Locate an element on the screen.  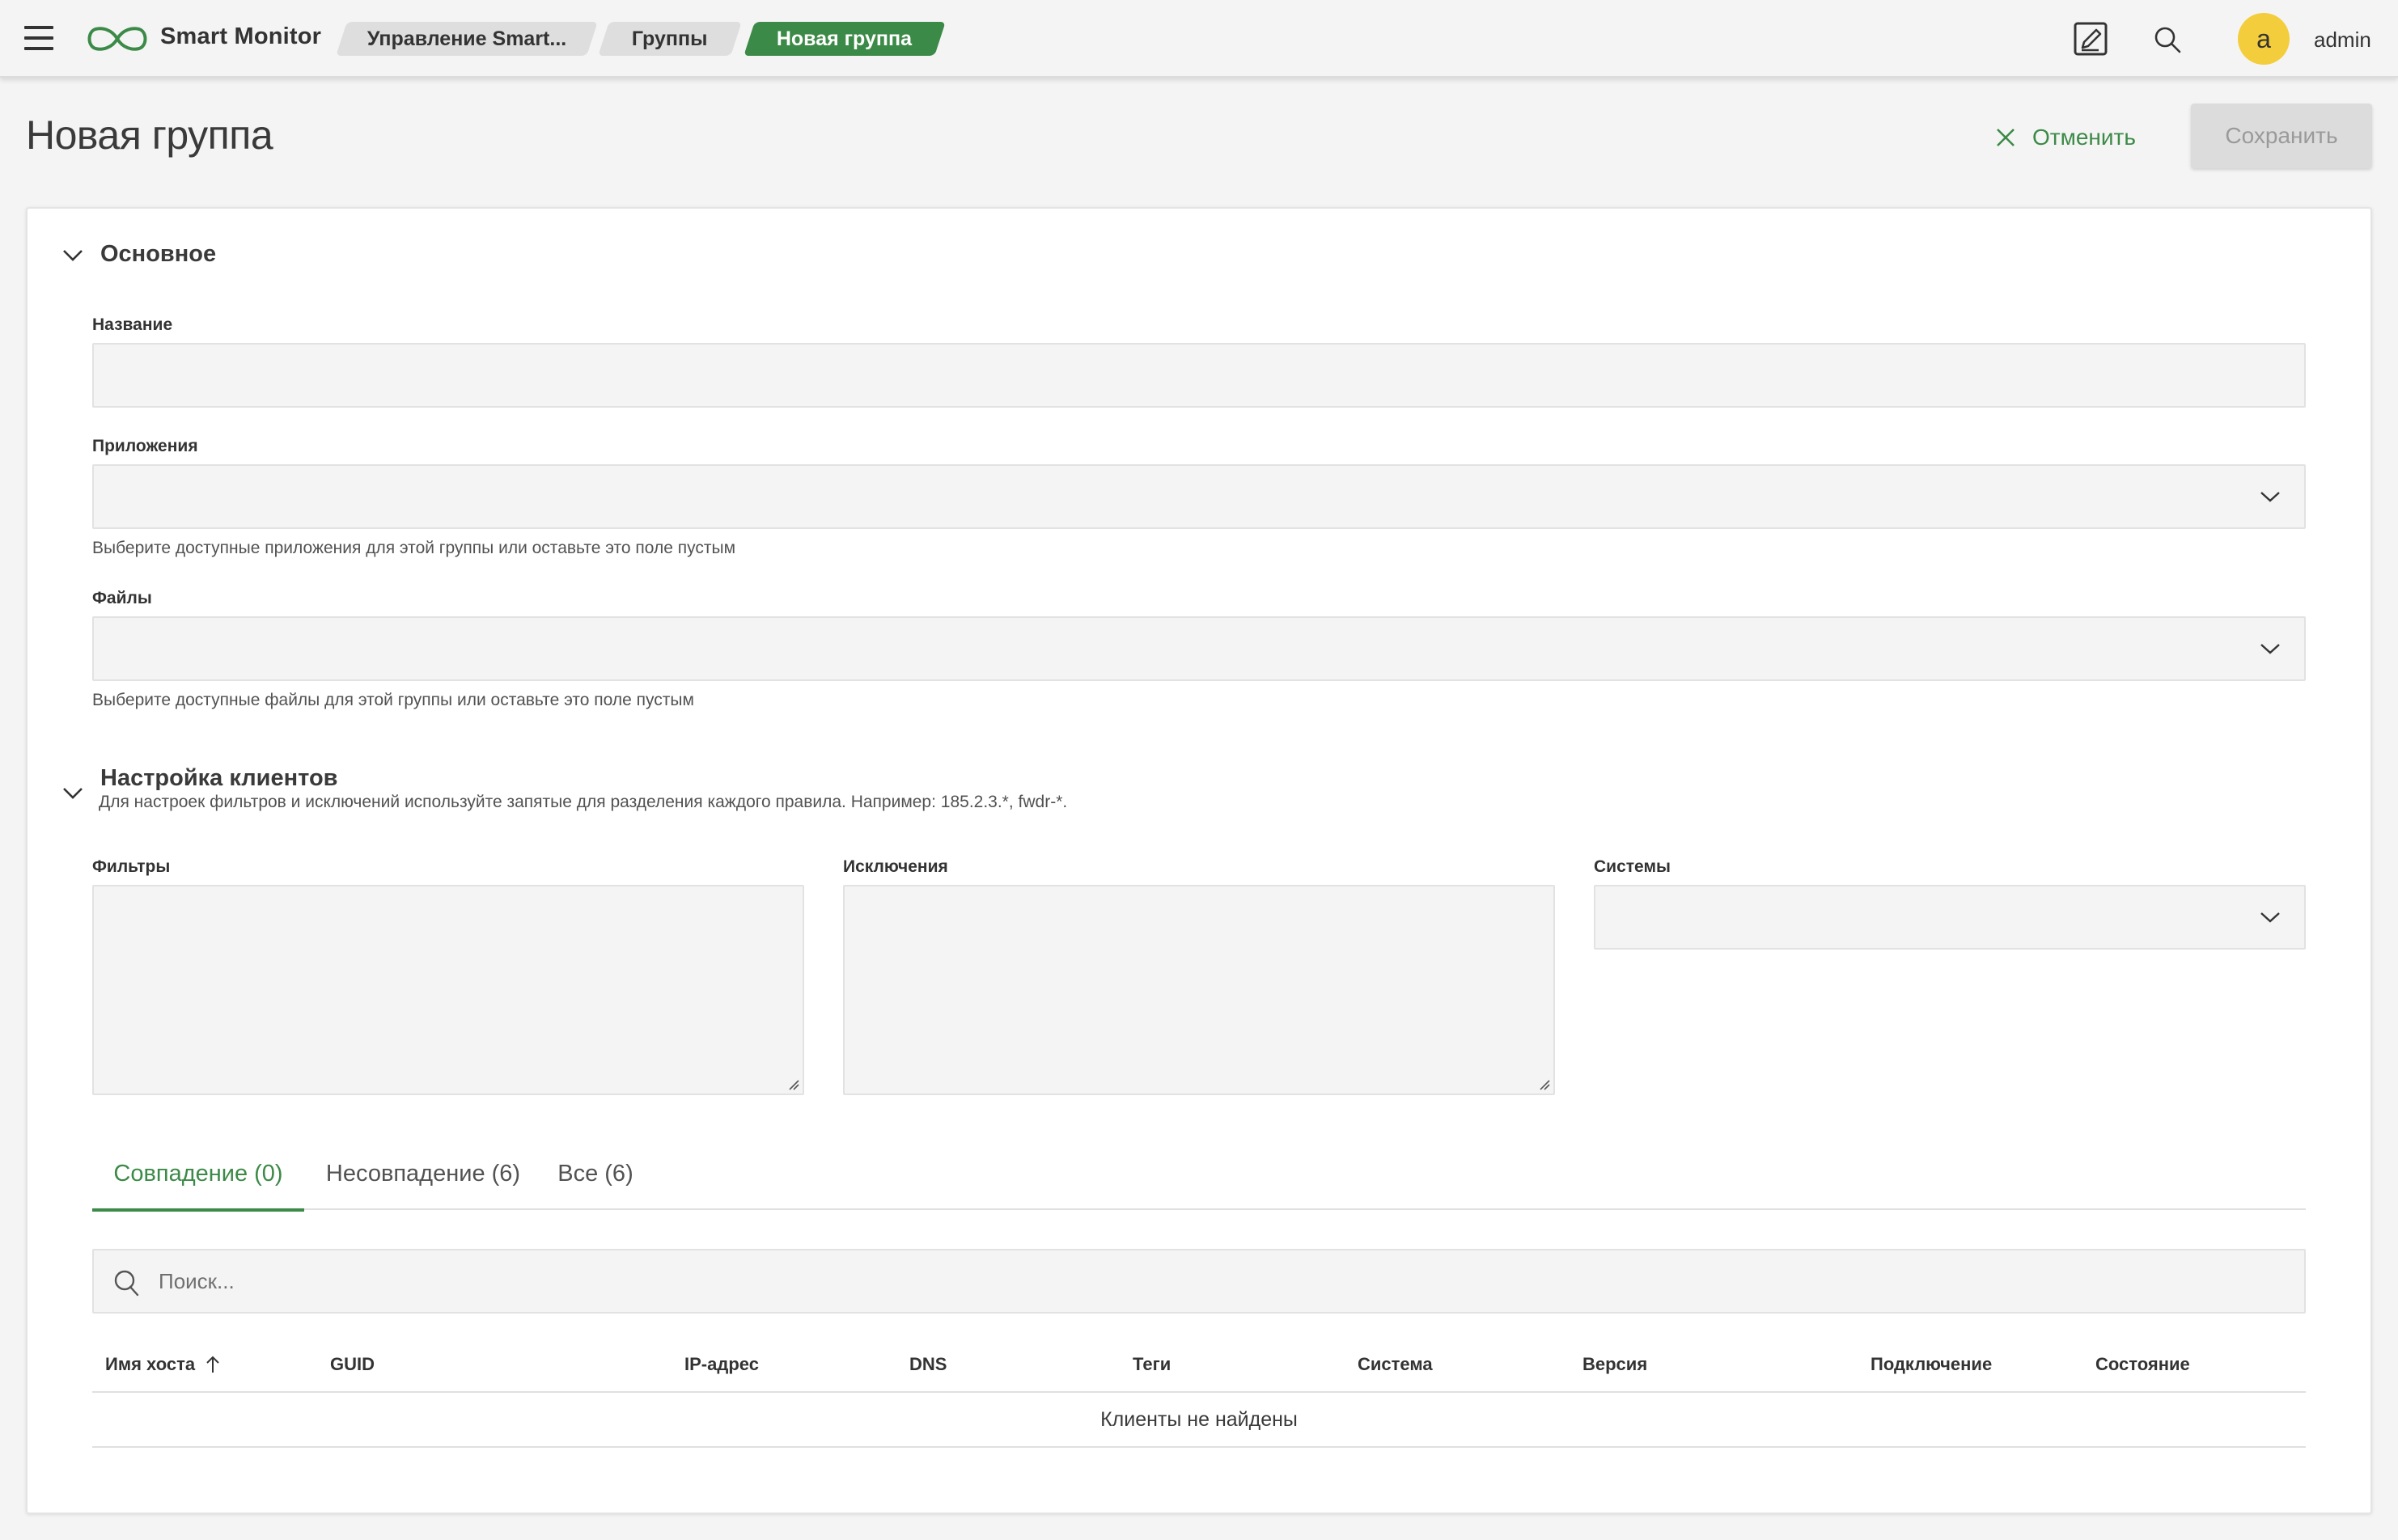
systems-label: Системы is located at coordinates (1632, 866).